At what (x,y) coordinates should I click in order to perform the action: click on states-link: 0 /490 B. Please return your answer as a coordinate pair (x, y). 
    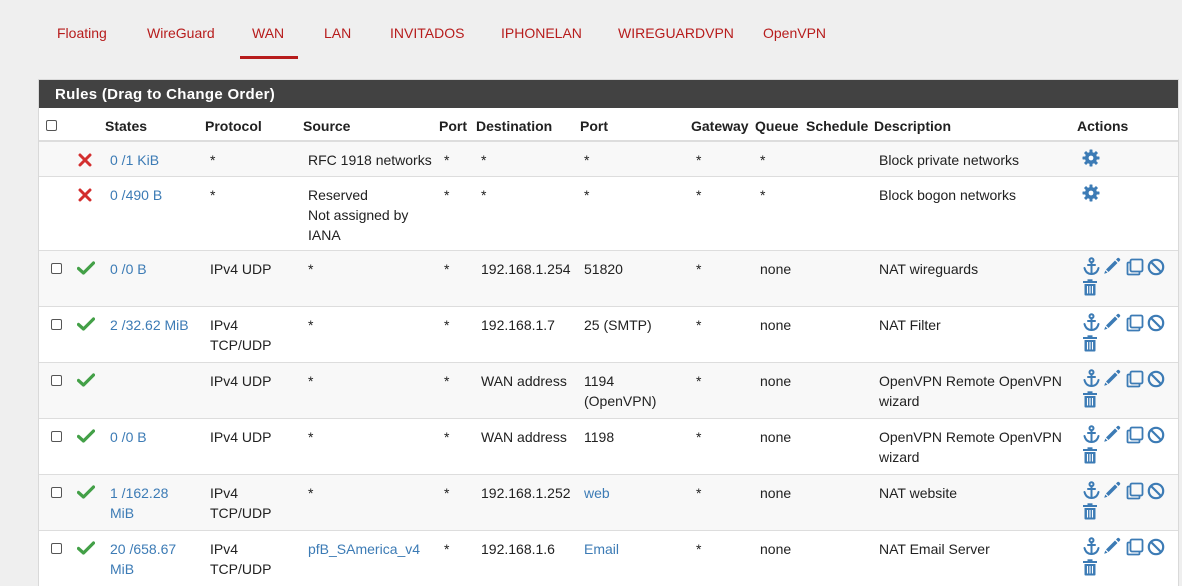
    Looking at the image, I should click on (136, 195).